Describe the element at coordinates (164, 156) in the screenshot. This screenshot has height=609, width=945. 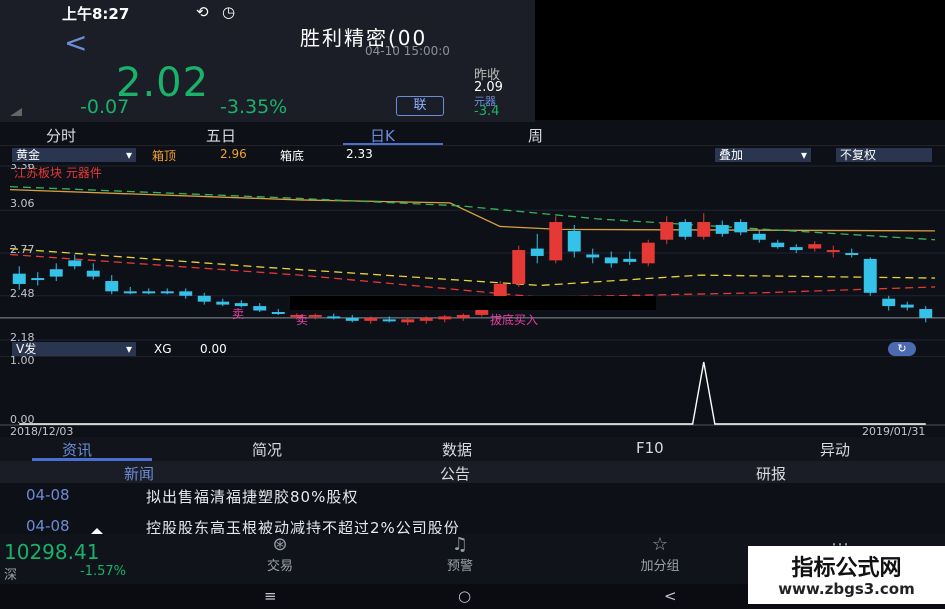
I see `box-top-label: 箱顶` at that location.